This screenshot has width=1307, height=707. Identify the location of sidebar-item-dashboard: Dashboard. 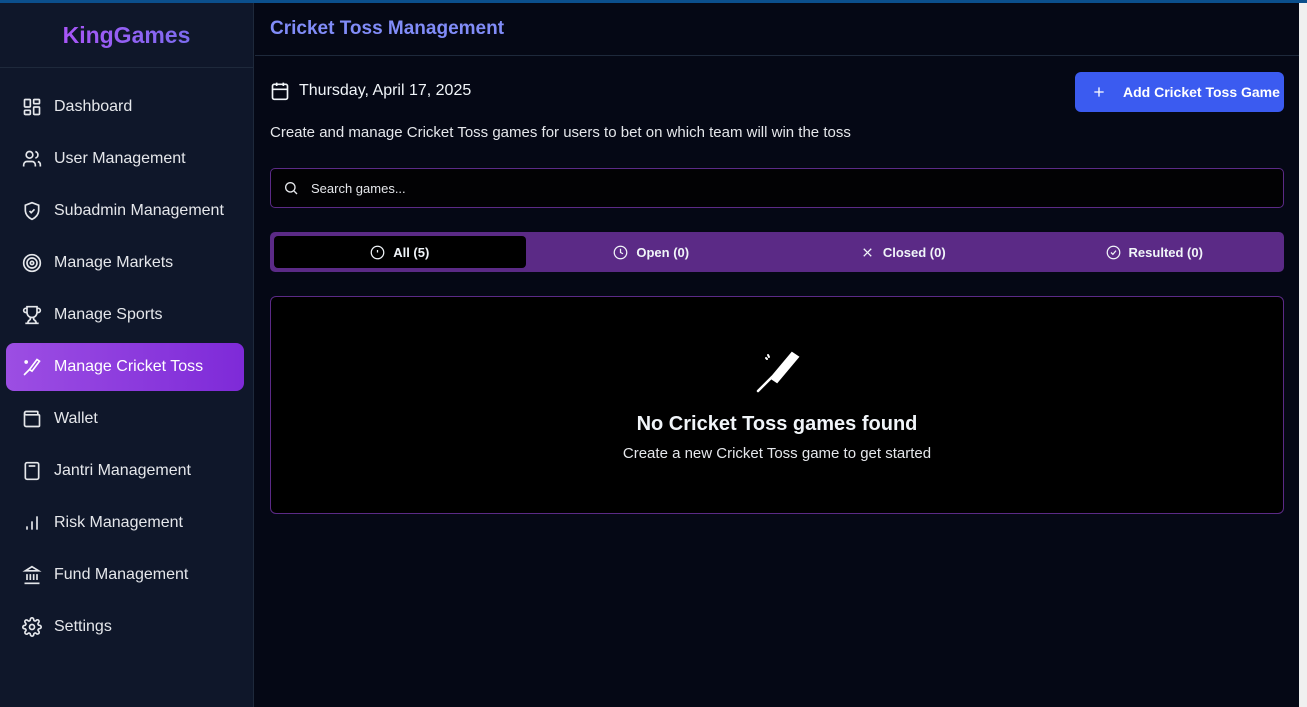
(125, 107).